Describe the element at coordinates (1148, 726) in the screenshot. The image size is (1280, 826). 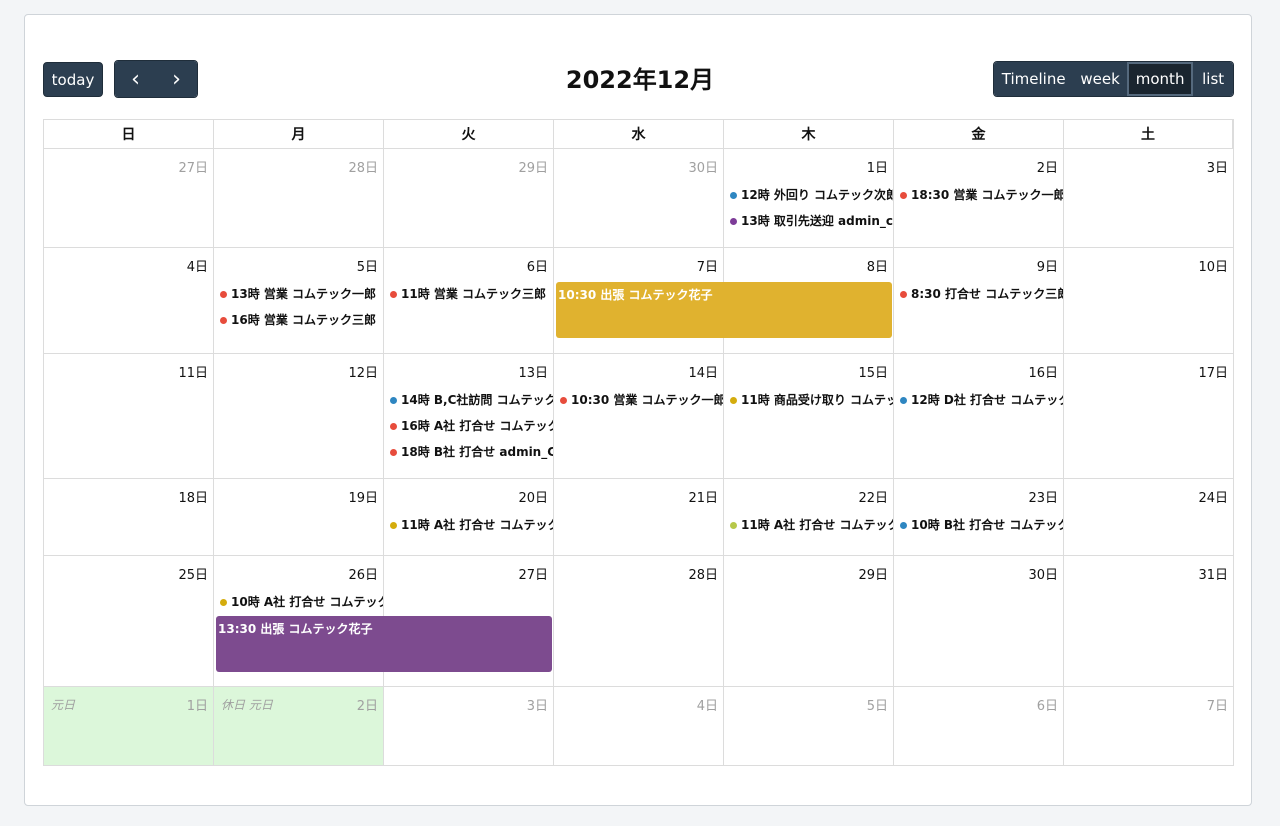
I see `day-cell: 7日` at that location.